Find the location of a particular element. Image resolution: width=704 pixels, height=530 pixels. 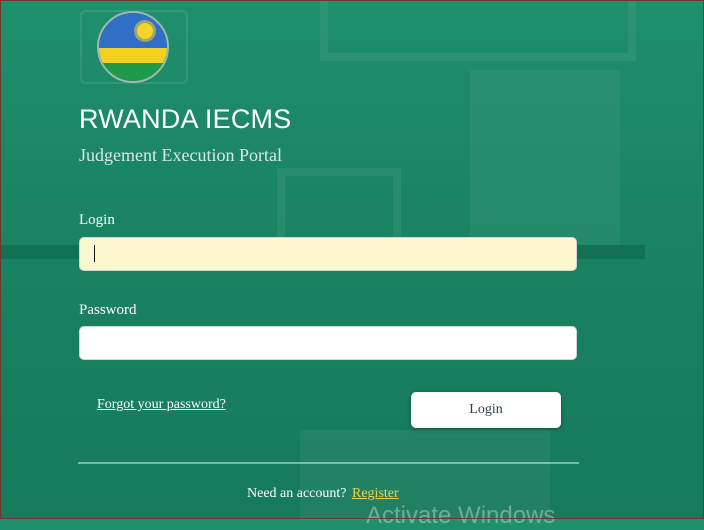

login-label: Login is located at coordinates (97, 220).